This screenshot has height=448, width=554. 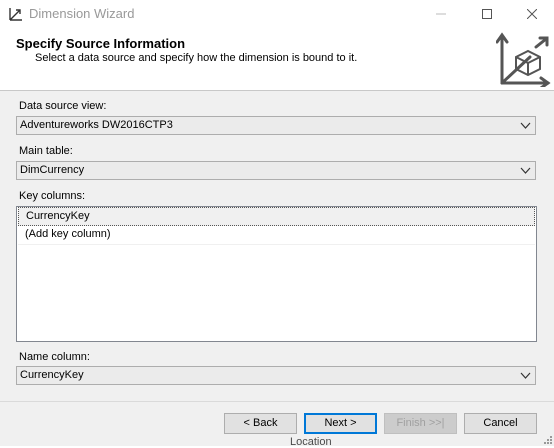 I want to click on wizard-footer: < Back Next > Finish >>| Cancel, so click(x=277, y=423).